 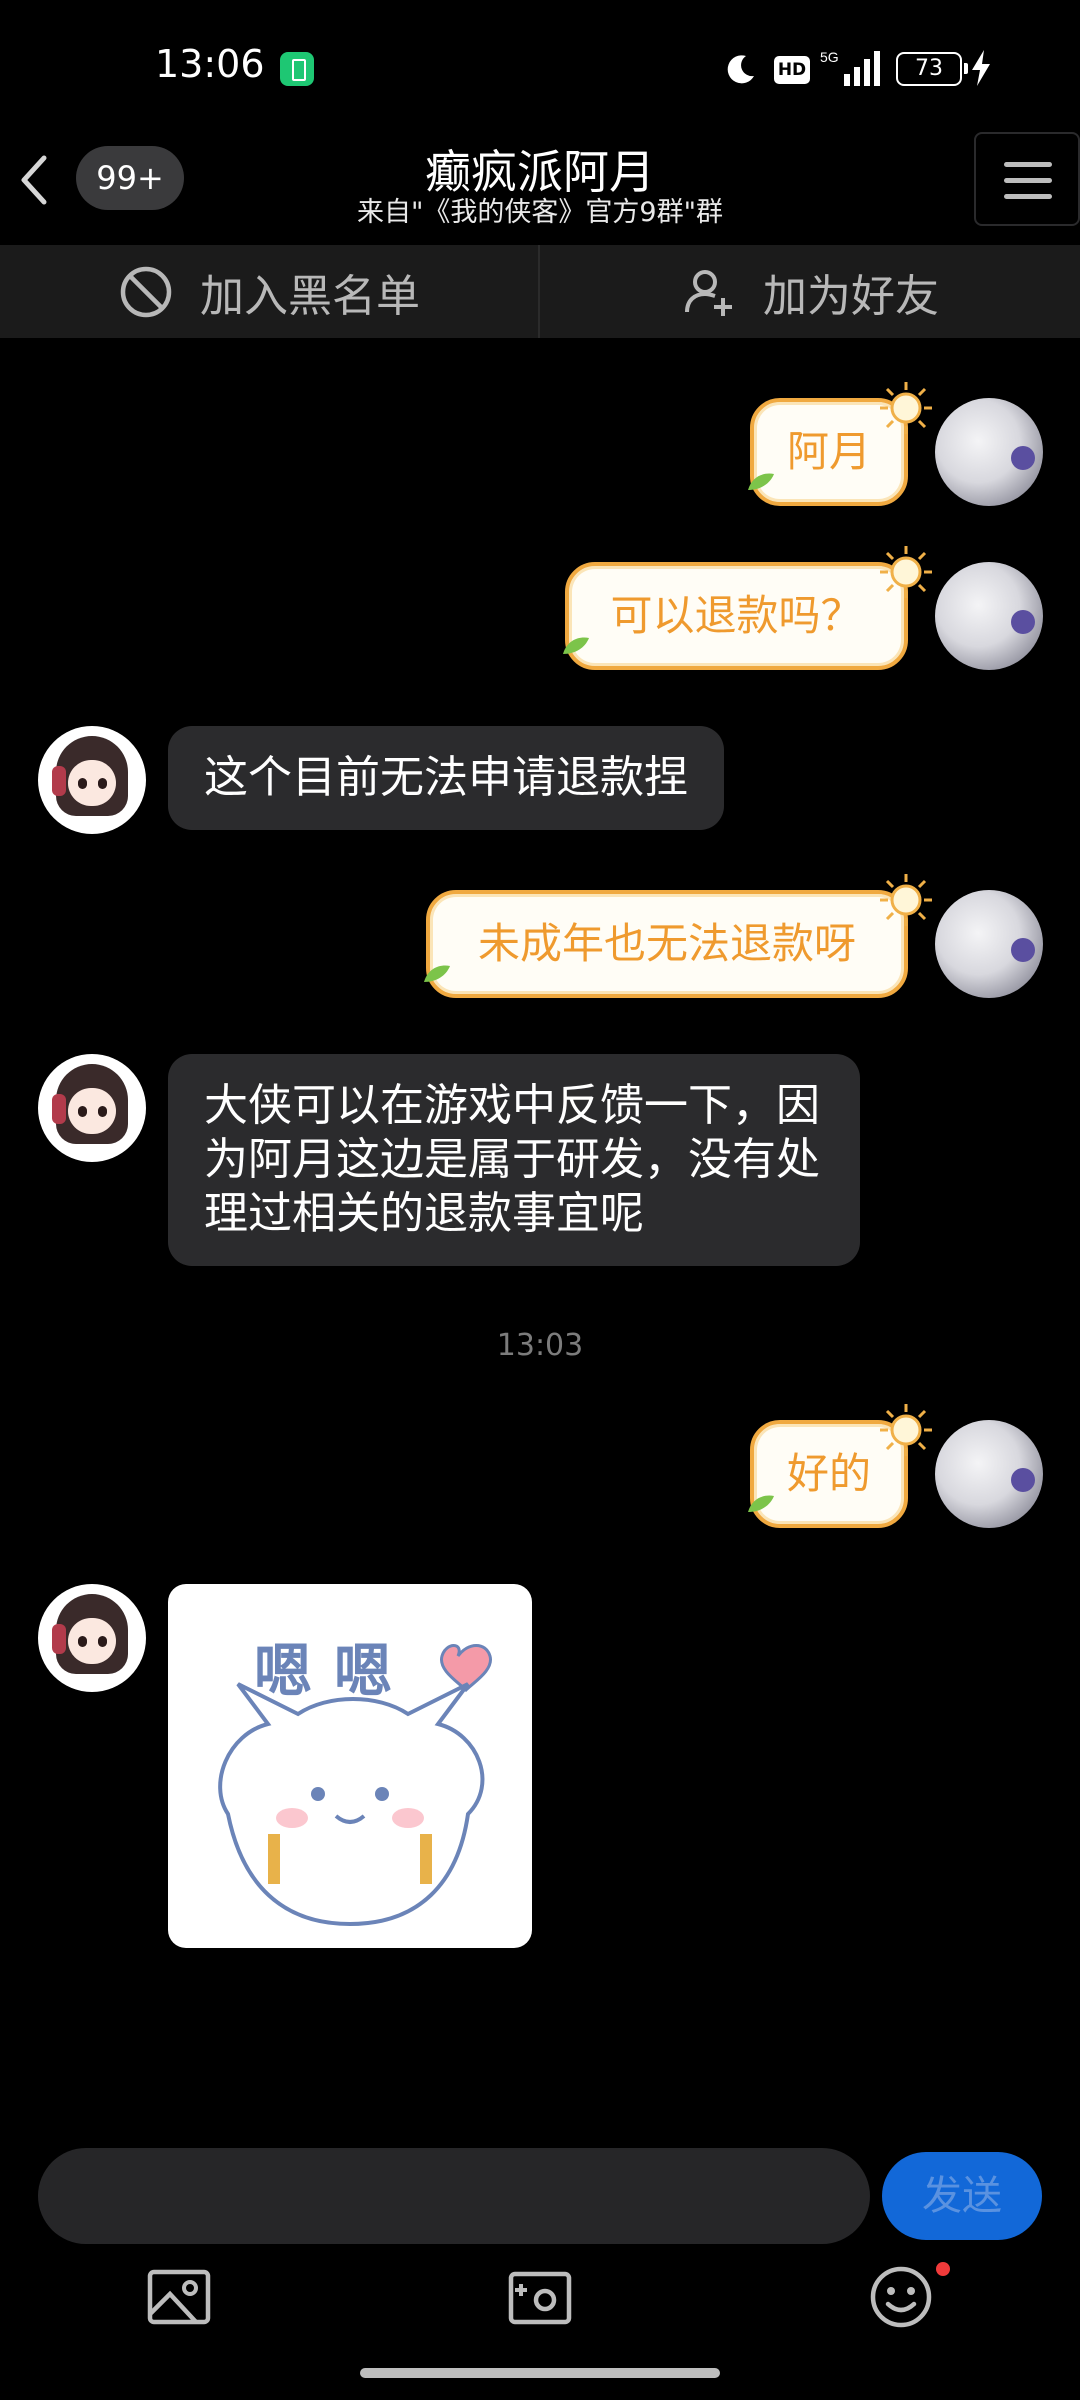 What do you see at coordinates (210, 64) in the screenshot?
I see `status-time: 13:06` at bounding box center [210, 64].